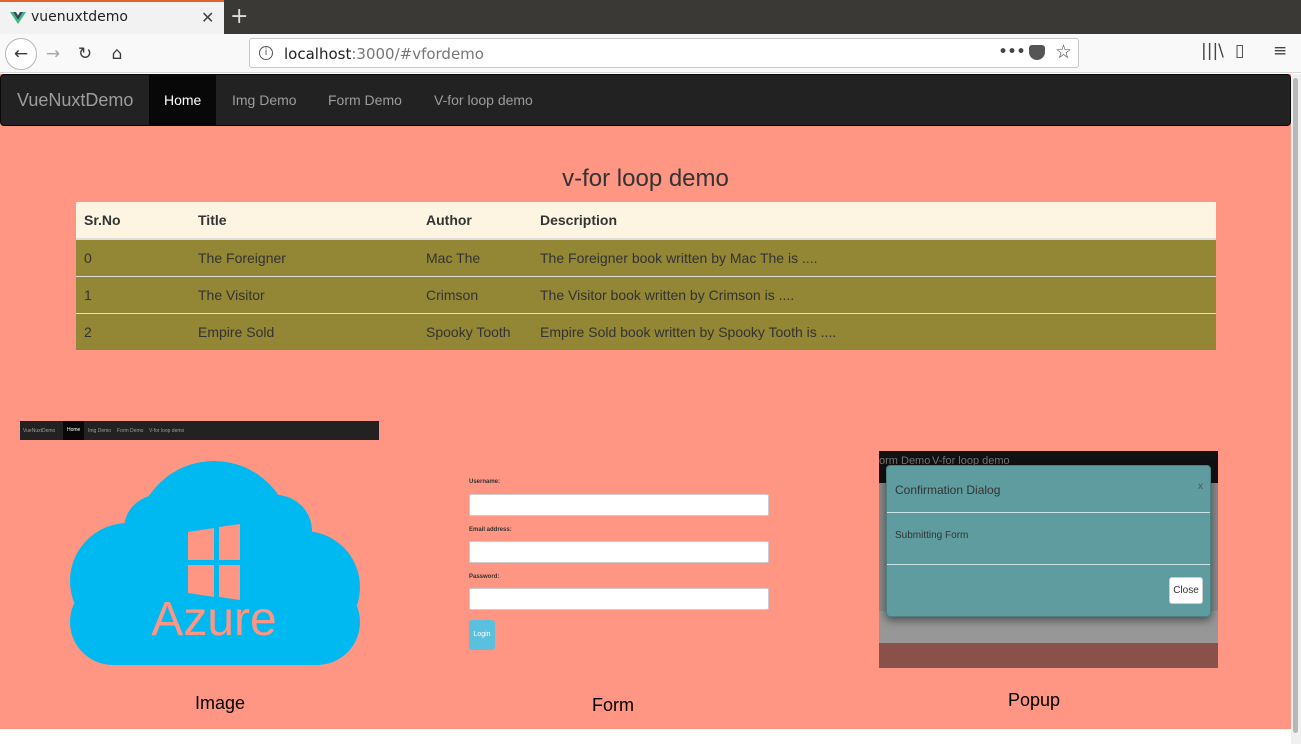  Describe the element at coordinates (485, 482) in the screenshot. I see `username-label: Username:` at that location.